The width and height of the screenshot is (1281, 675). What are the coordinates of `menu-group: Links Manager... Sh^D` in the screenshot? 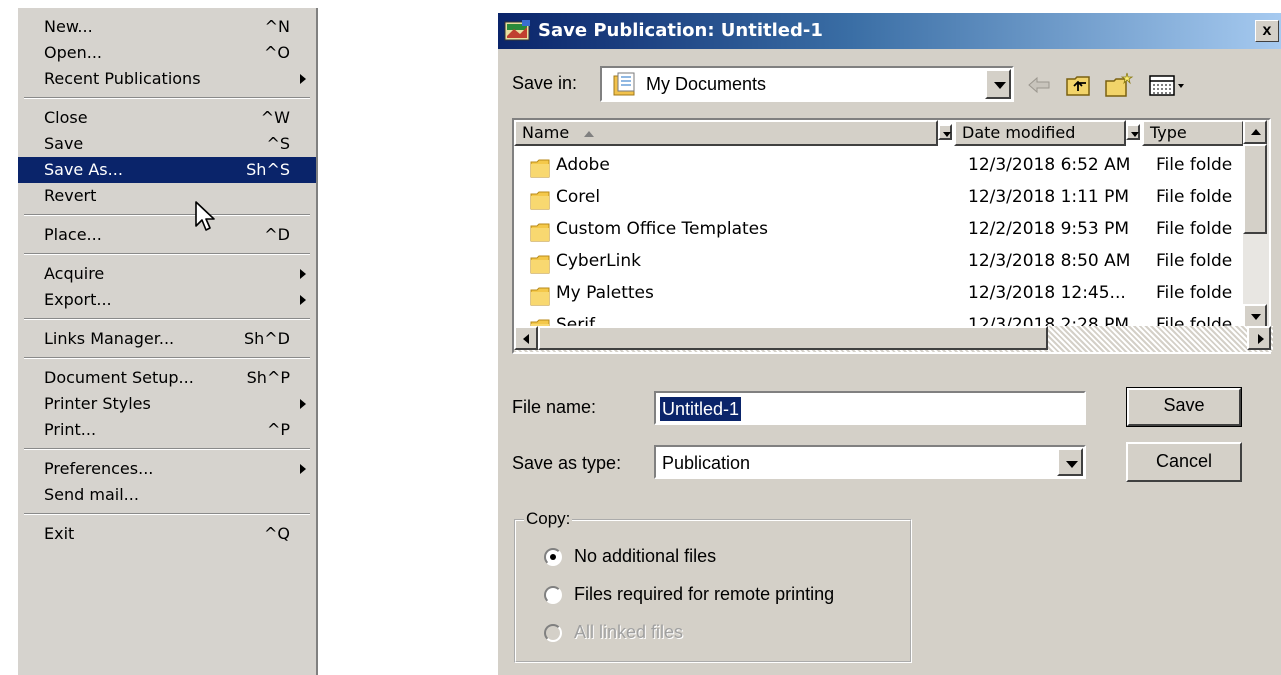 It's located at (167, 338).